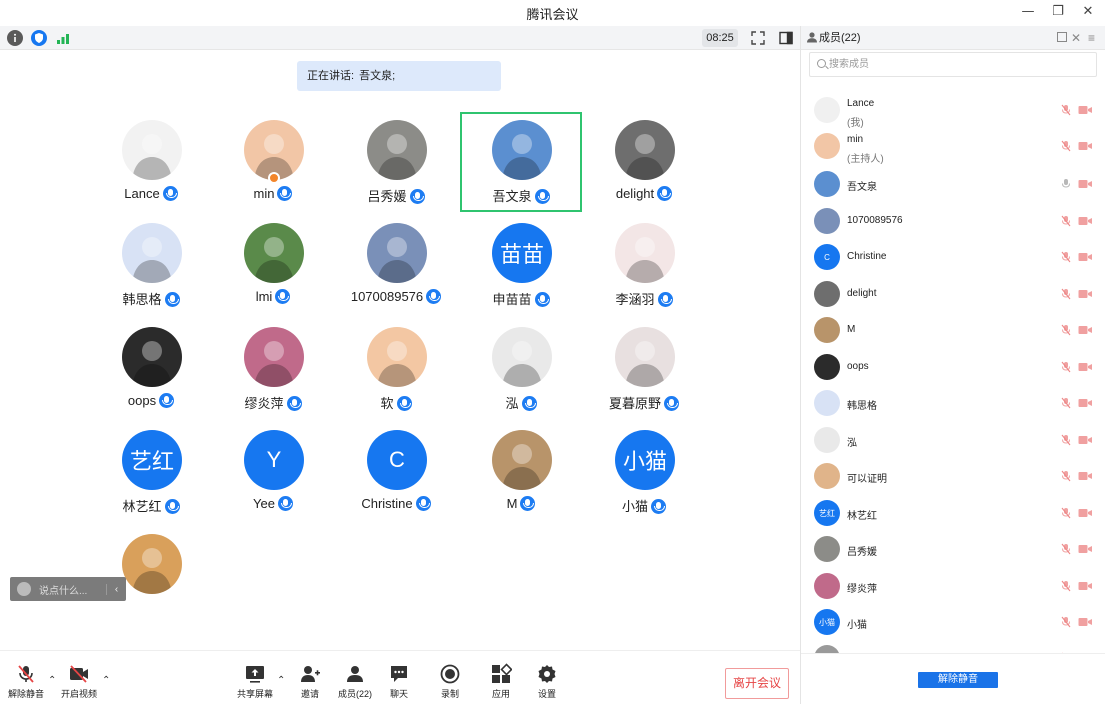  What do you see at coordinates (396, 265) in the screenshot?
I see `participant-tile: 1070089576` at bounding box center [396, 265].